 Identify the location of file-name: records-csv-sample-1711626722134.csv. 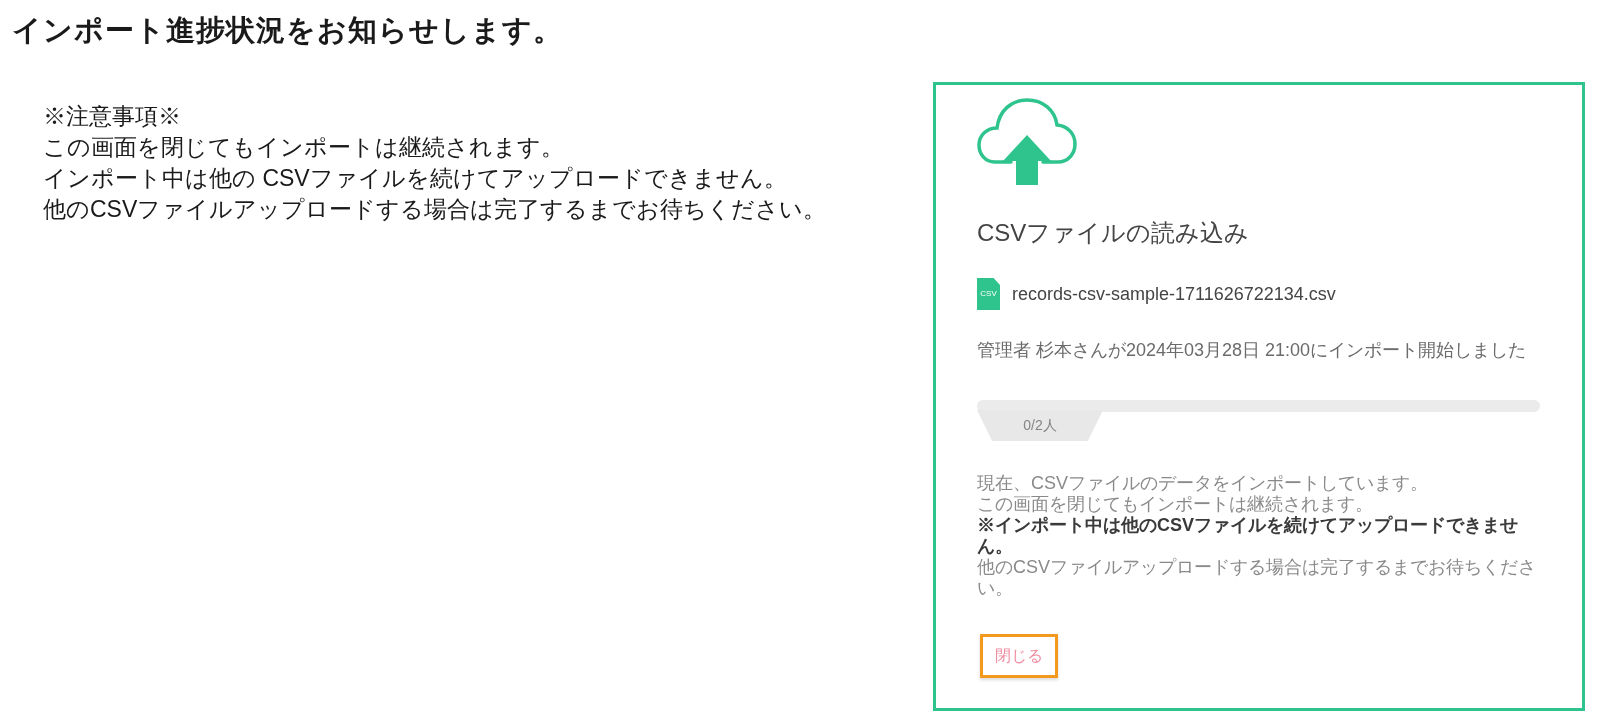
(1174, 294).